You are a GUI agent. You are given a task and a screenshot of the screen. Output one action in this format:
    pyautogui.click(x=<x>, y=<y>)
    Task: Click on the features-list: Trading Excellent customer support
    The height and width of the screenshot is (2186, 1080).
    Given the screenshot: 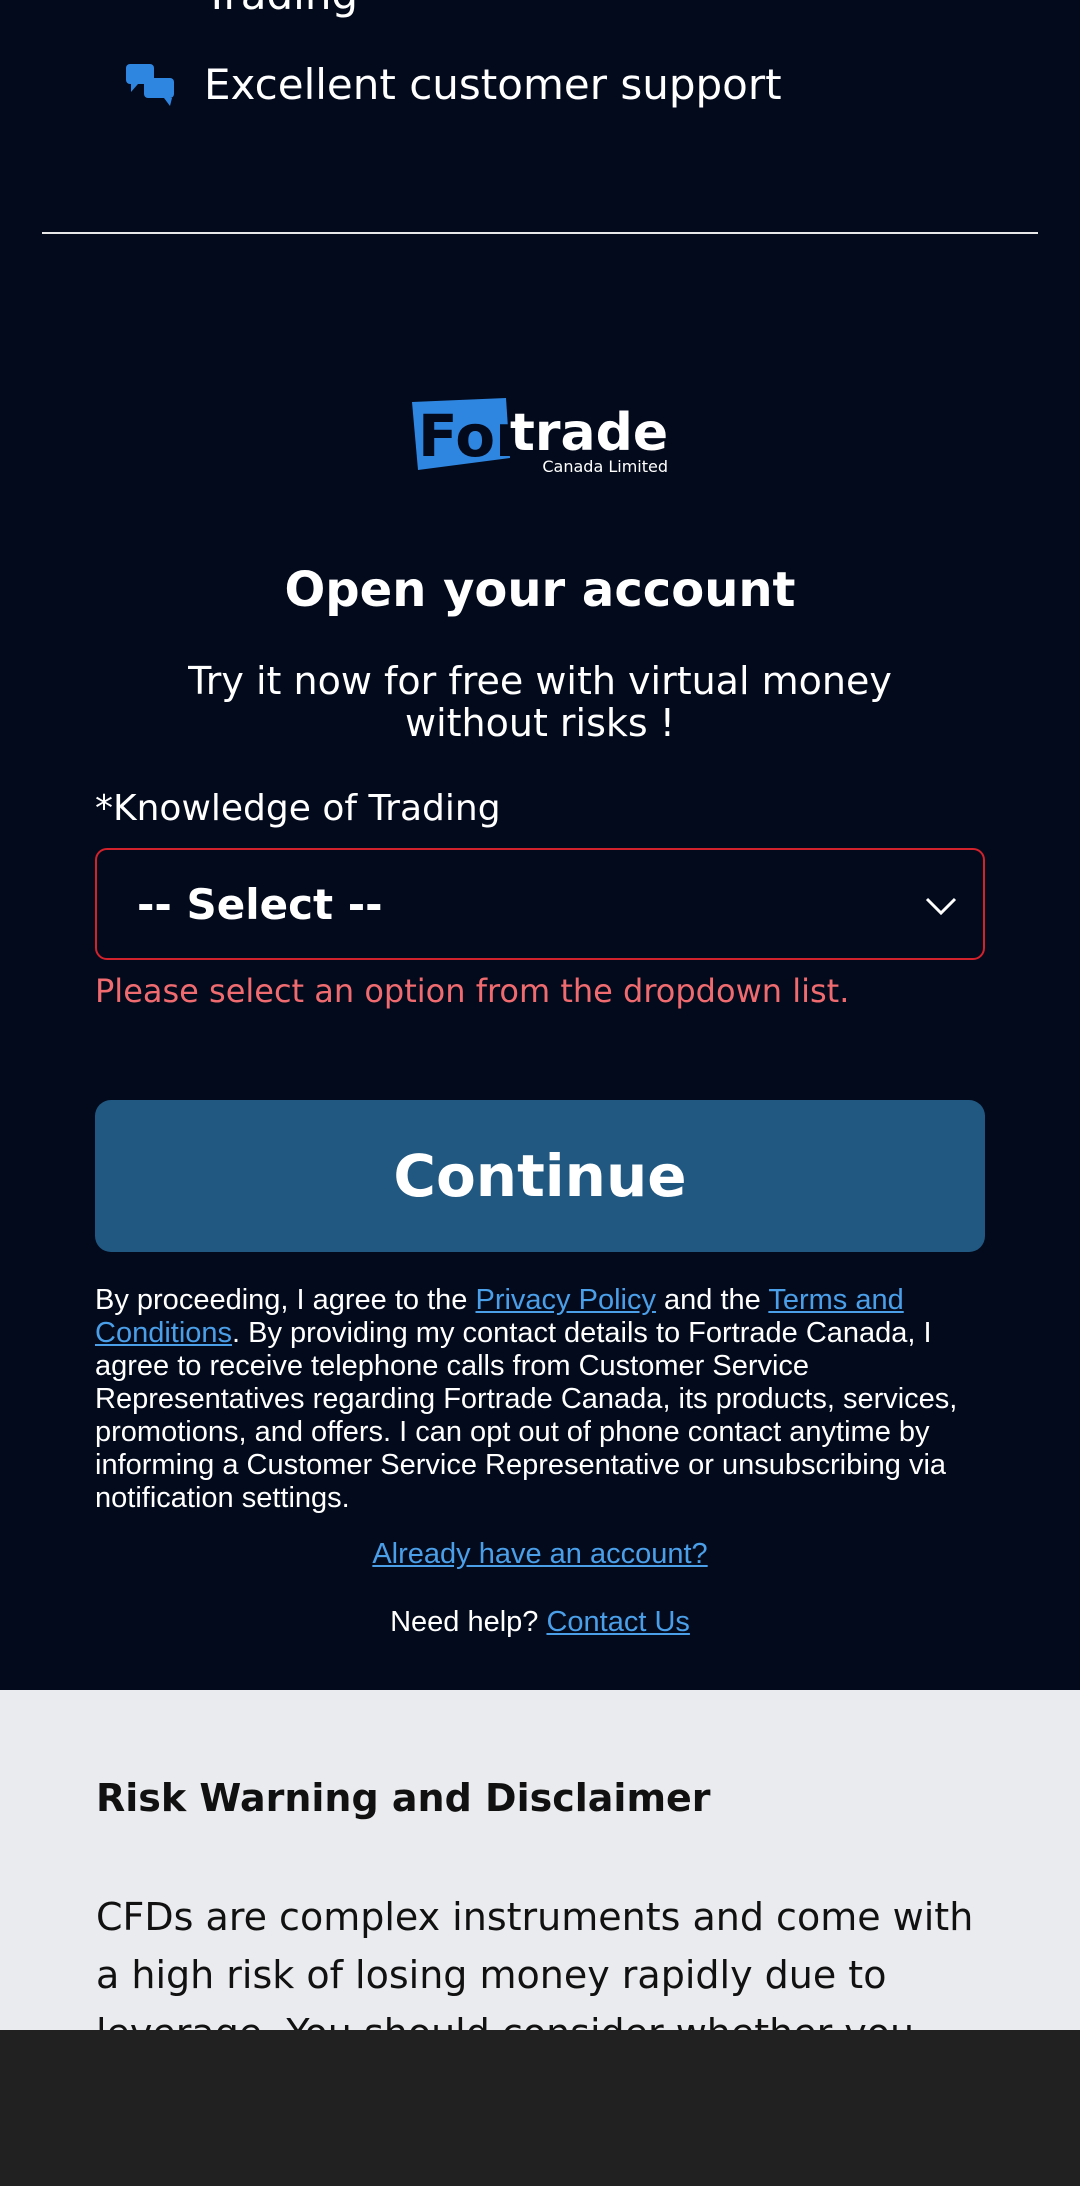 What is the action you would take?
    pyautogui.click(x=540, y=117)
    